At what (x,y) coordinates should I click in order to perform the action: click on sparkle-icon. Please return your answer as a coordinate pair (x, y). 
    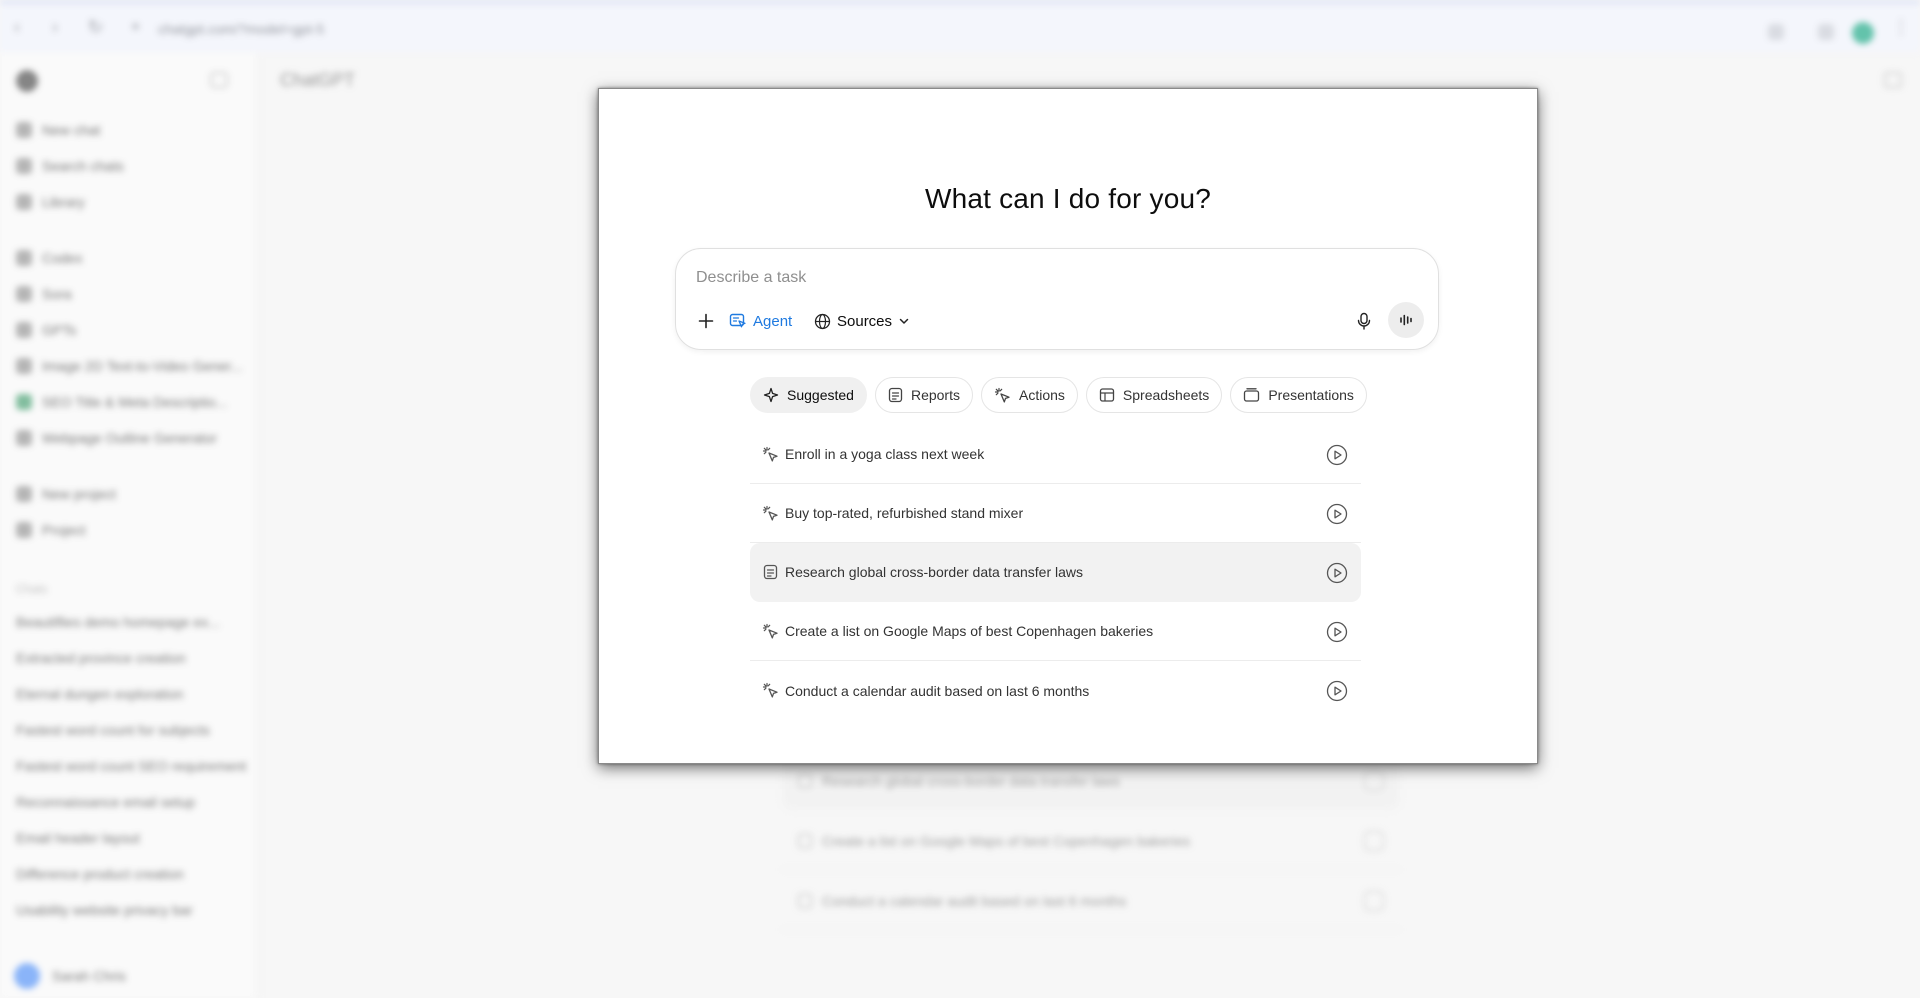
    Looking at the image, I should click on (771, 395).